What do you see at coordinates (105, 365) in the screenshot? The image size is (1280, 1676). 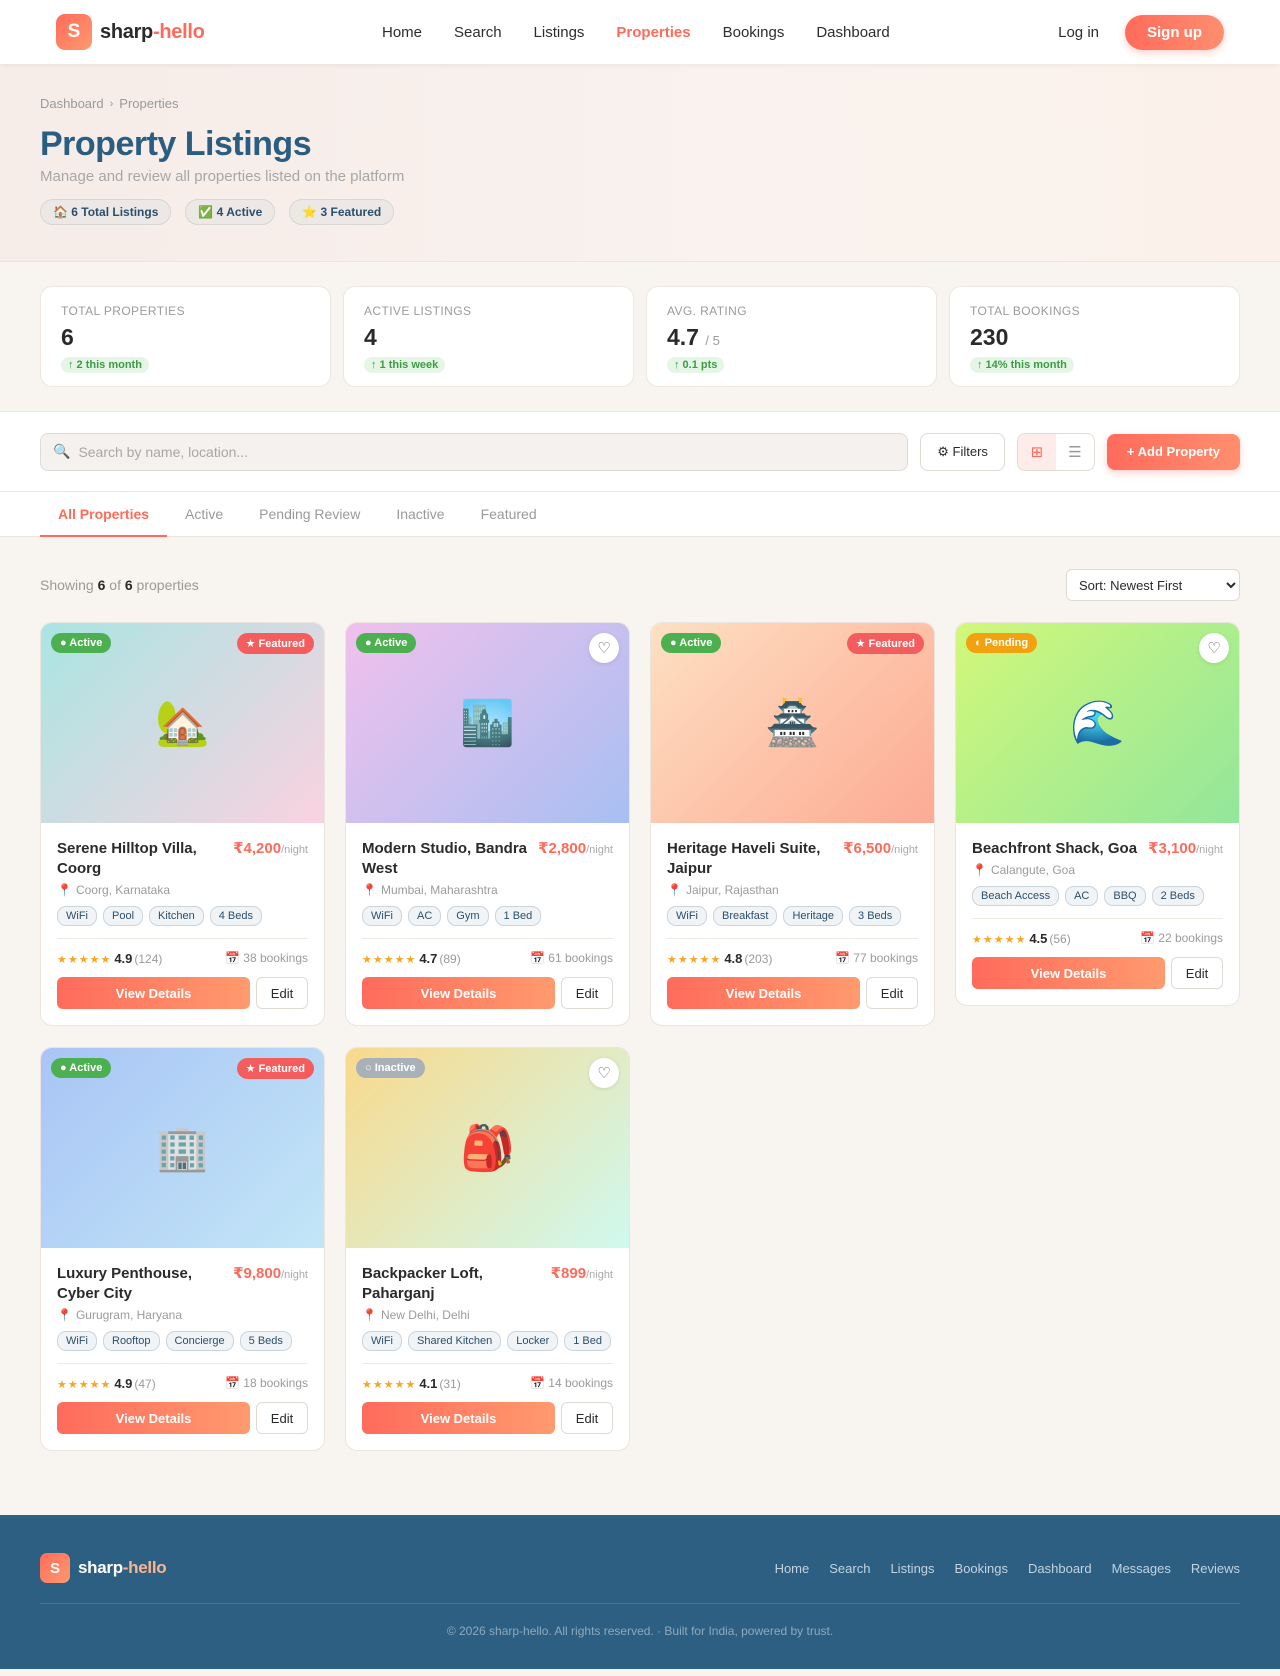 I see `stat-trend-badge: ↑ 2 this month` at bounding box center [105, 365].